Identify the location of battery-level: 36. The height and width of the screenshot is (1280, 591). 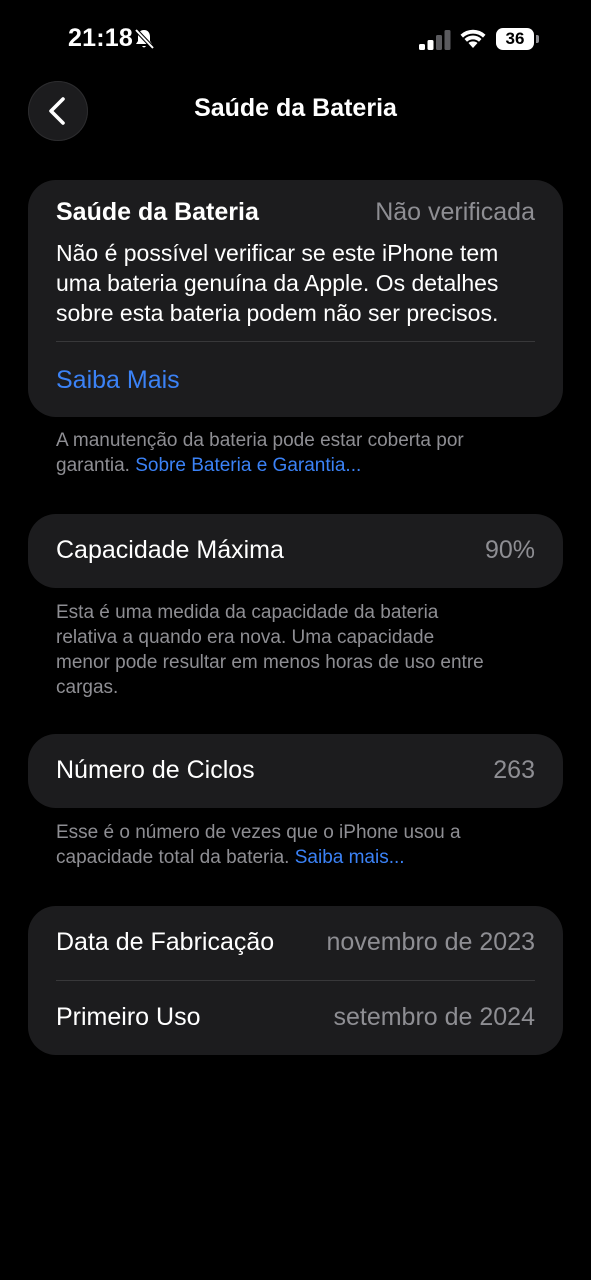
(515, 39).